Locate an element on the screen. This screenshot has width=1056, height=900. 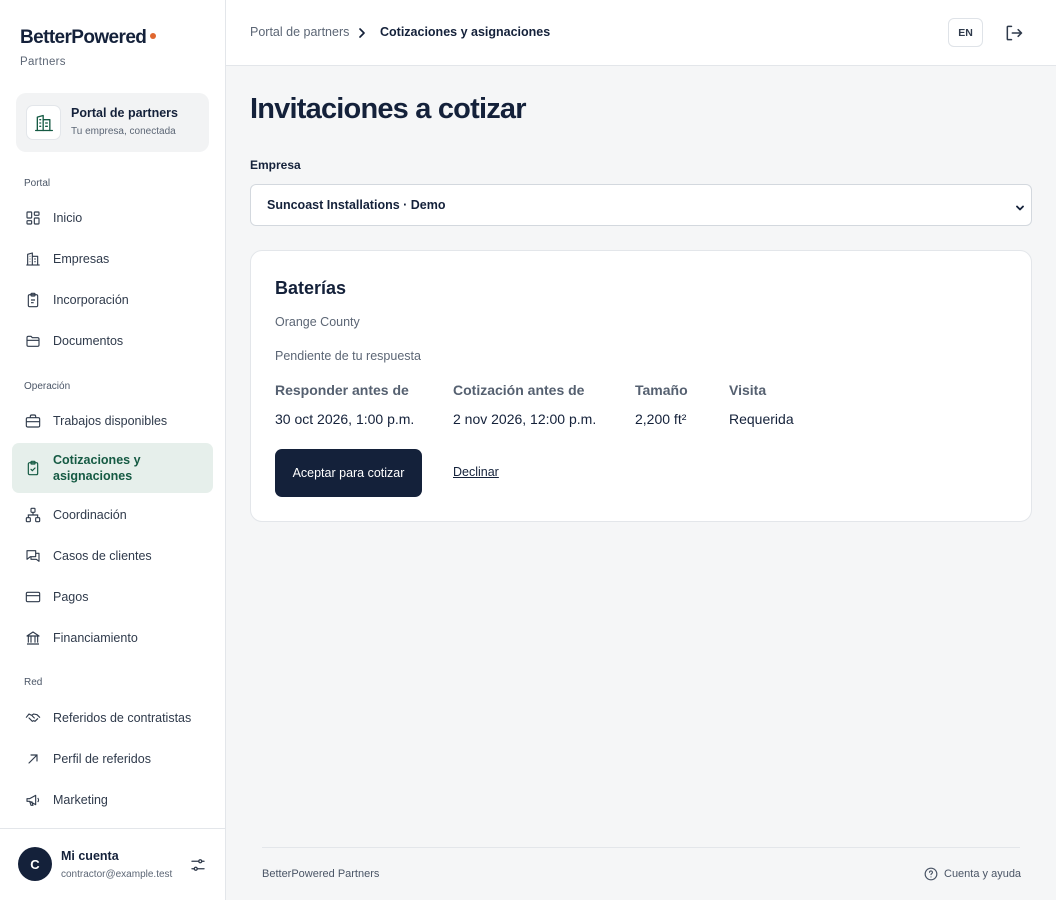
arrow-up-right-icon is located at coordinates (33, 759).